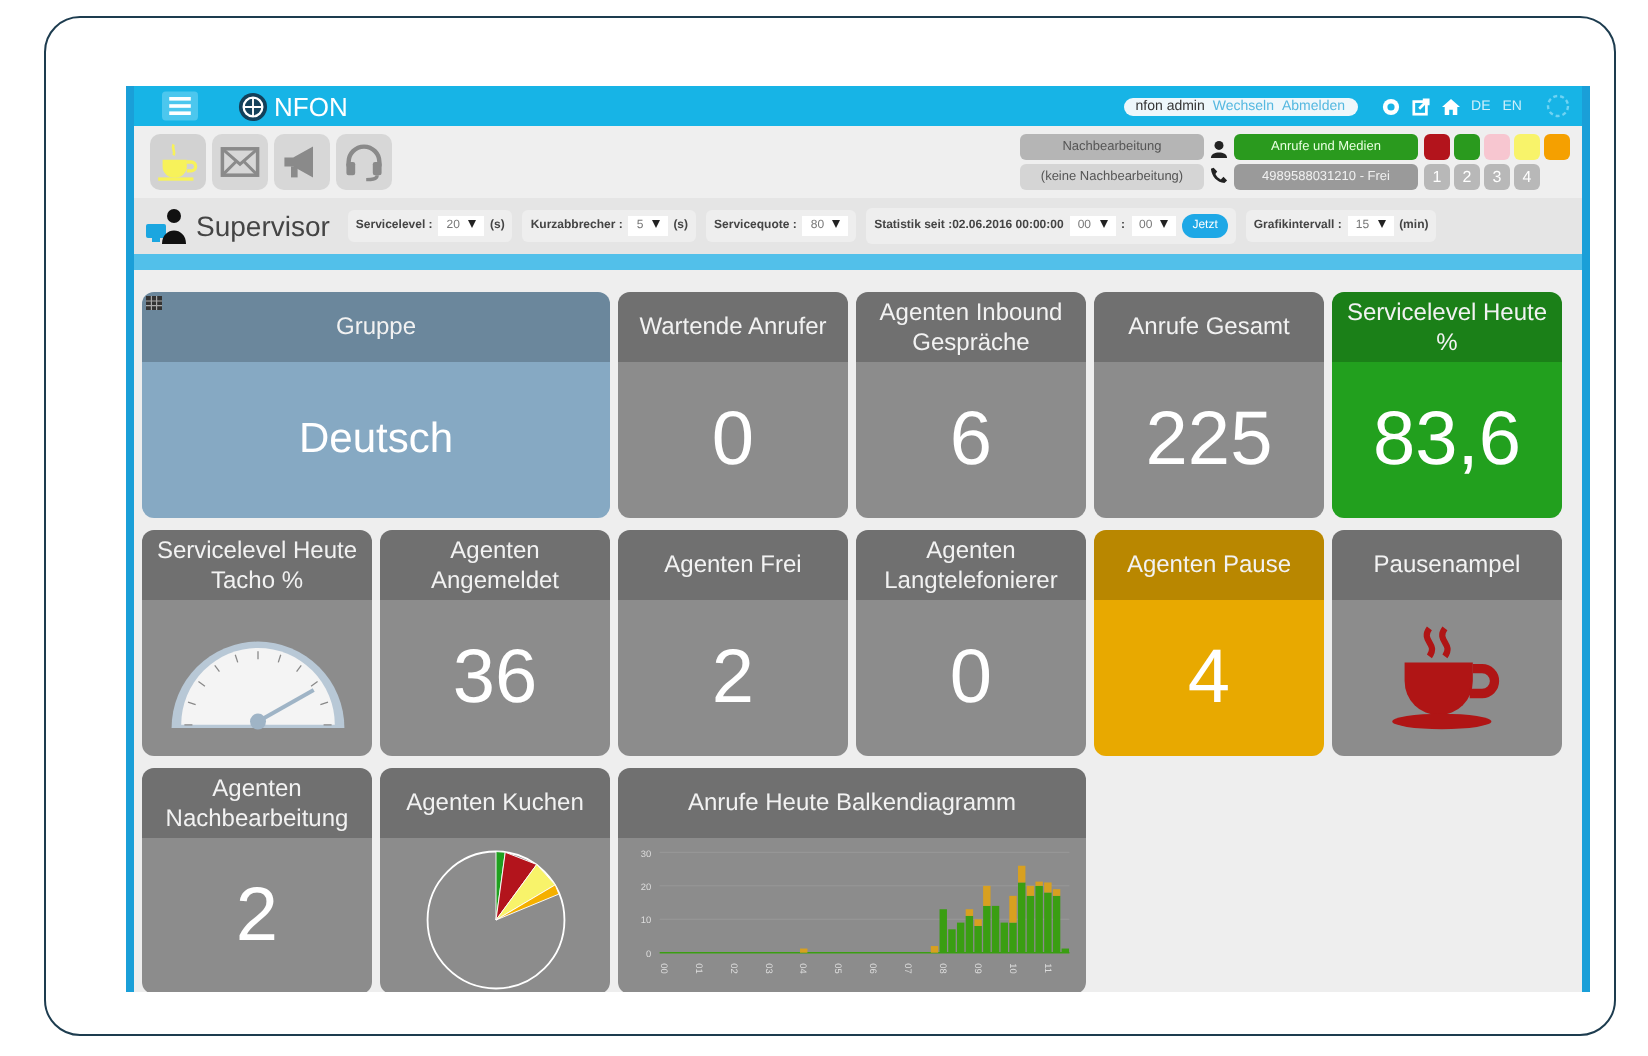  I want to click on home-icon, so click(1450, 106).